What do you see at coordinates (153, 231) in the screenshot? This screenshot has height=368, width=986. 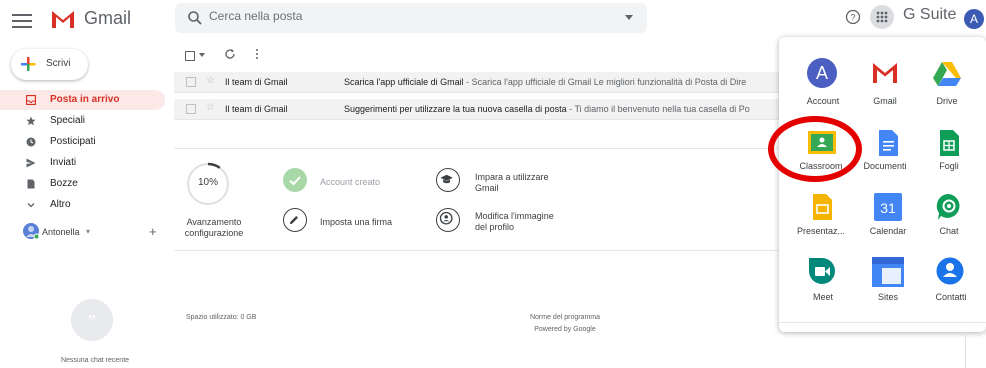 I see `add-contact-button: +` at bounding box center [153, 231].